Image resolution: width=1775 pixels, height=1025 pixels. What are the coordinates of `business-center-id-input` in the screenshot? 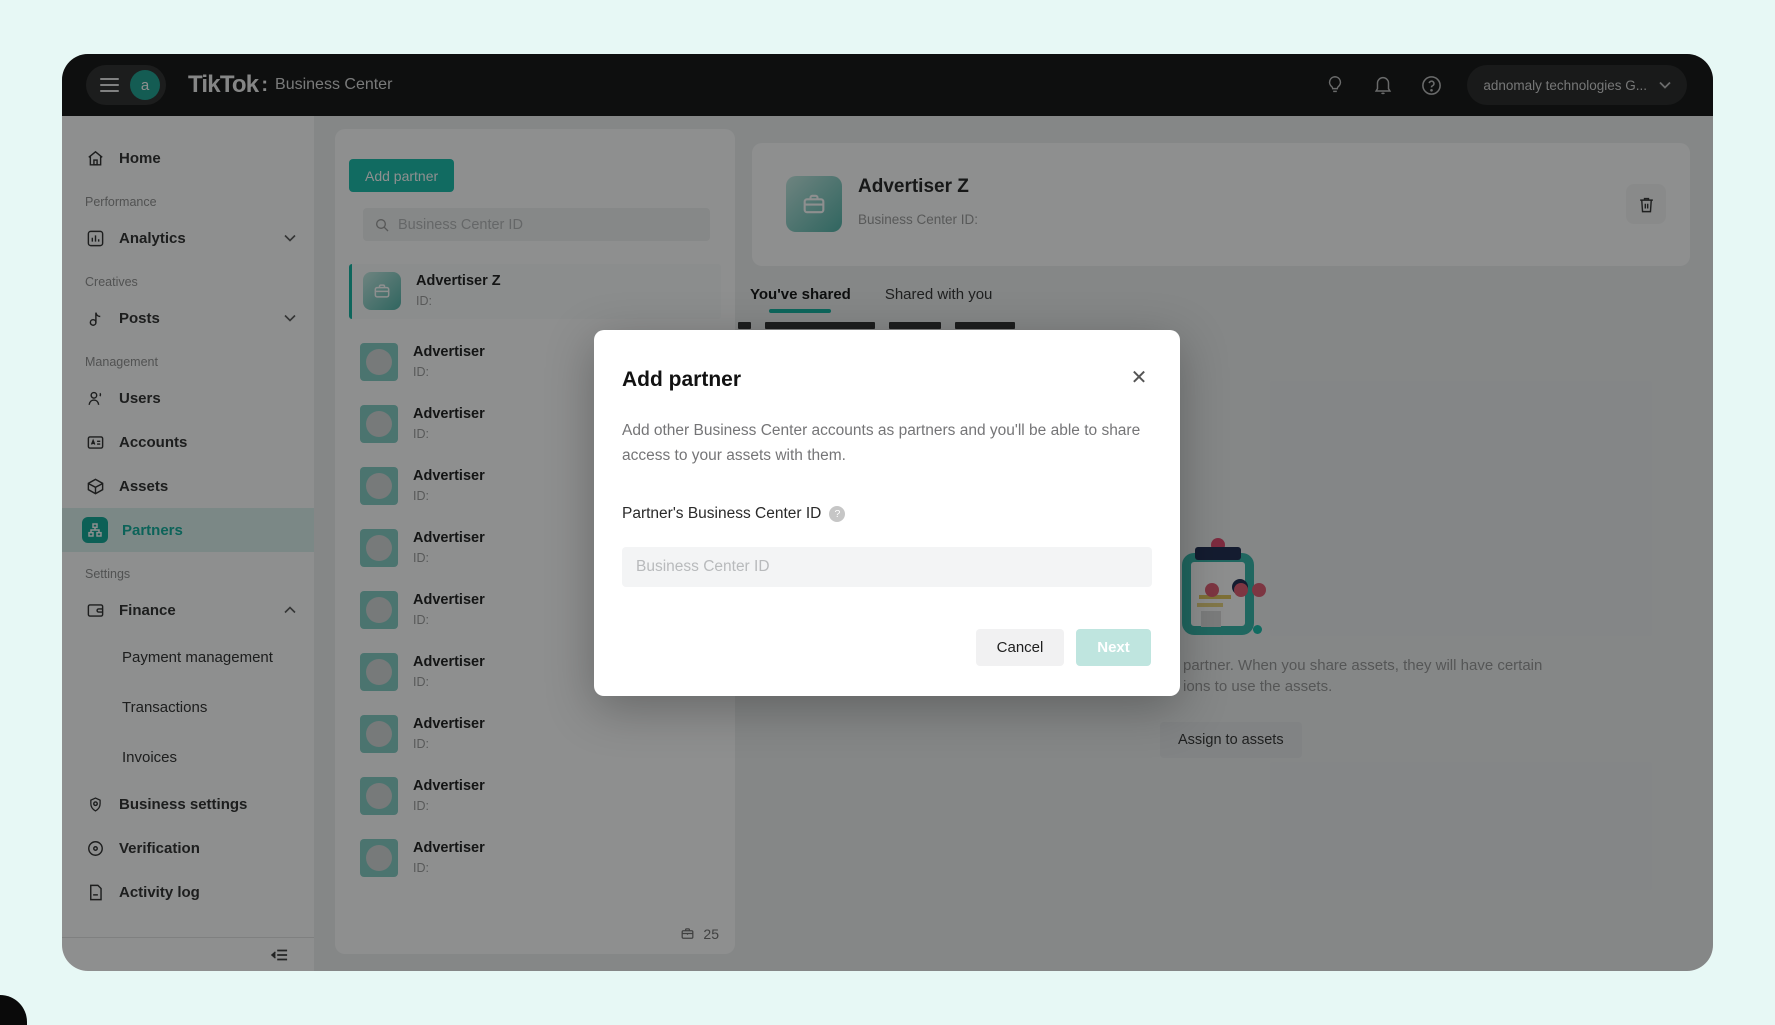 It's located at (887, 567).